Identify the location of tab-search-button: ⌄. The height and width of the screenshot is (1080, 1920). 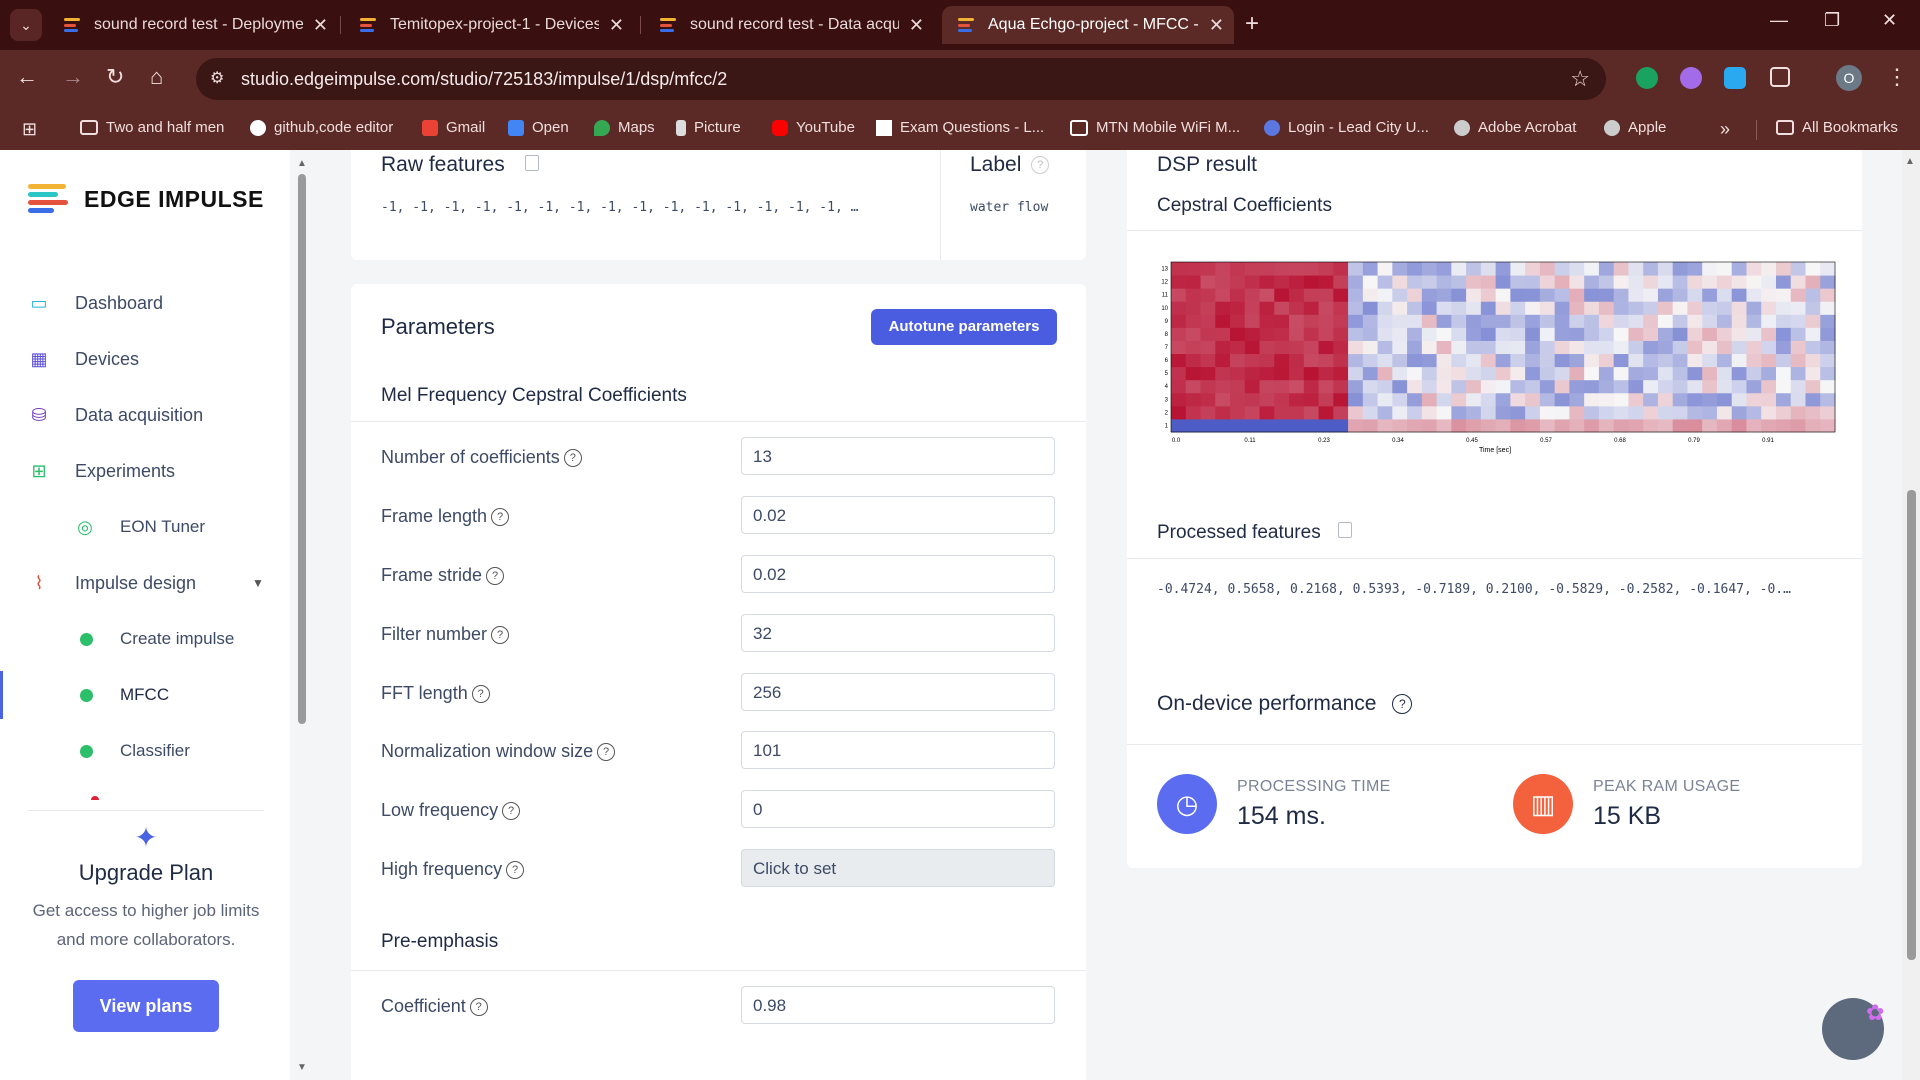
(26, 25).